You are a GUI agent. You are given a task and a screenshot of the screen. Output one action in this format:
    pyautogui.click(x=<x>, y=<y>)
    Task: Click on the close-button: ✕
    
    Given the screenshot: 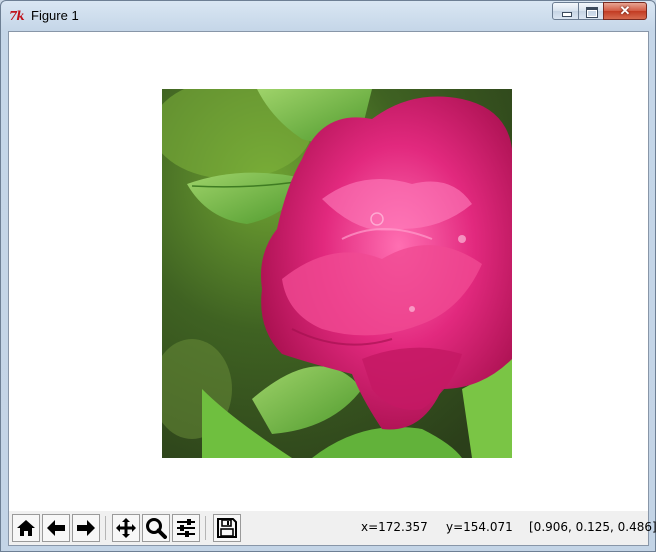 What is the action you would take?
    pyautogui.click(x=625, y=11)
    